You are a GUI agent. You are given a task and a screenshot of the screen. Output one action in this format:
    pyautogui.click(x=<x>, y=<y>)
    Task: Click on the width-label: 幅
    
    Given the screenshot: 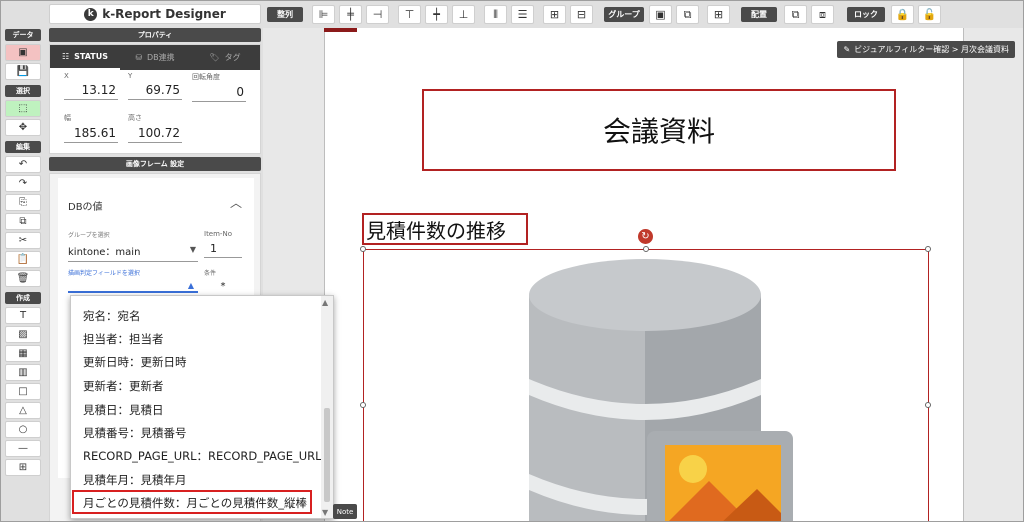 What is the action you would take?
    pyautogui.click(x=67, y=118)
    